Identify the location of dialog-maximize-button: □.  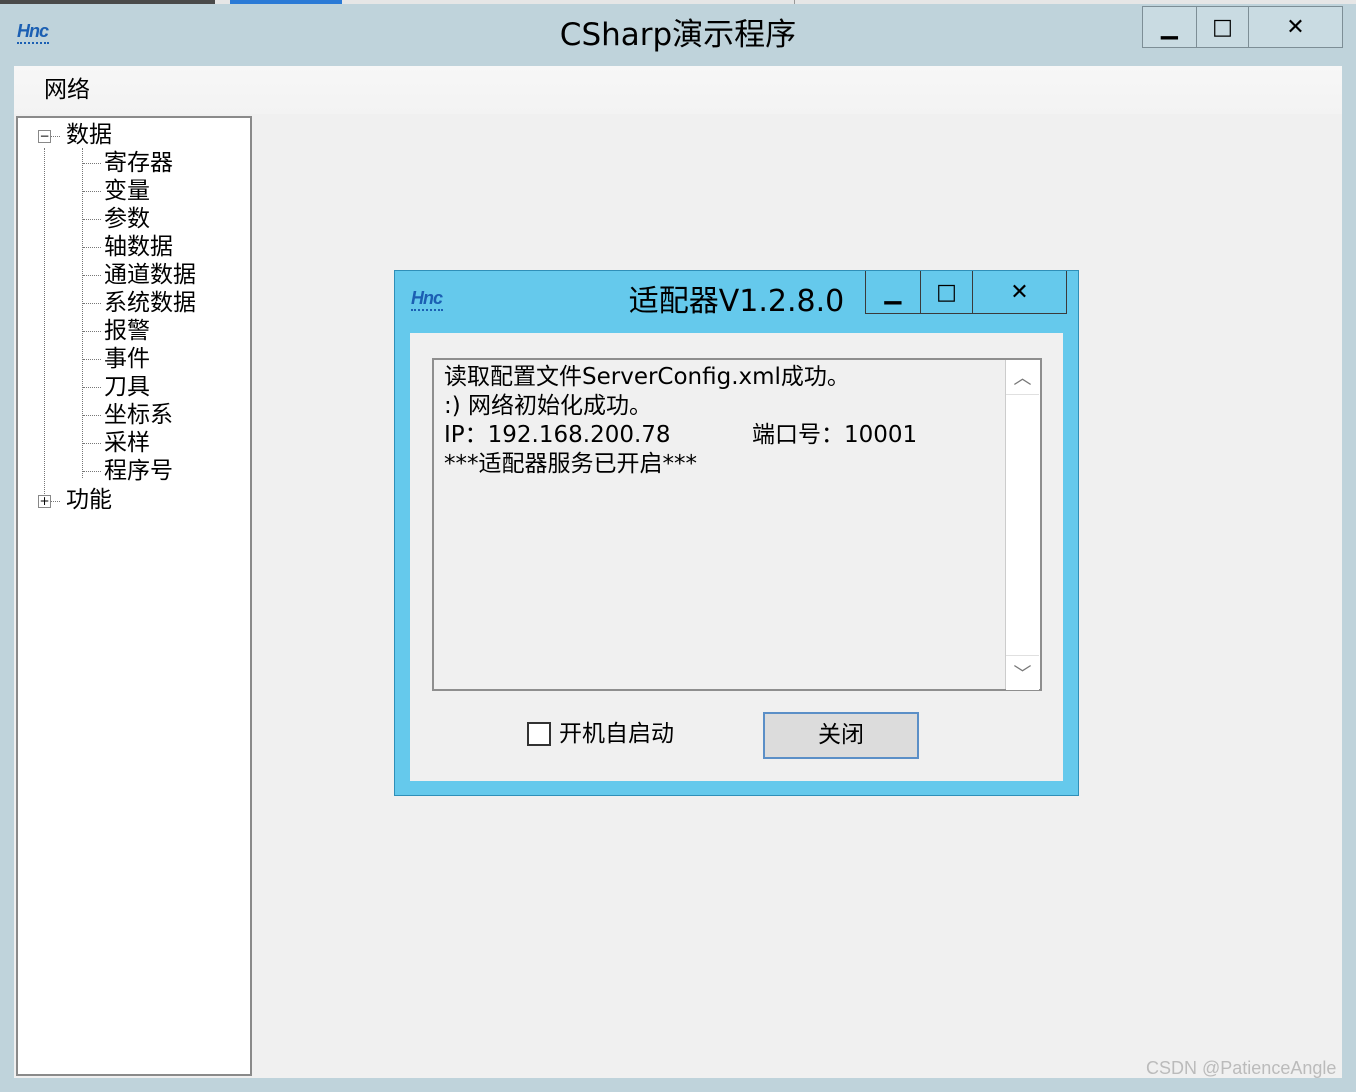
(947, 292).